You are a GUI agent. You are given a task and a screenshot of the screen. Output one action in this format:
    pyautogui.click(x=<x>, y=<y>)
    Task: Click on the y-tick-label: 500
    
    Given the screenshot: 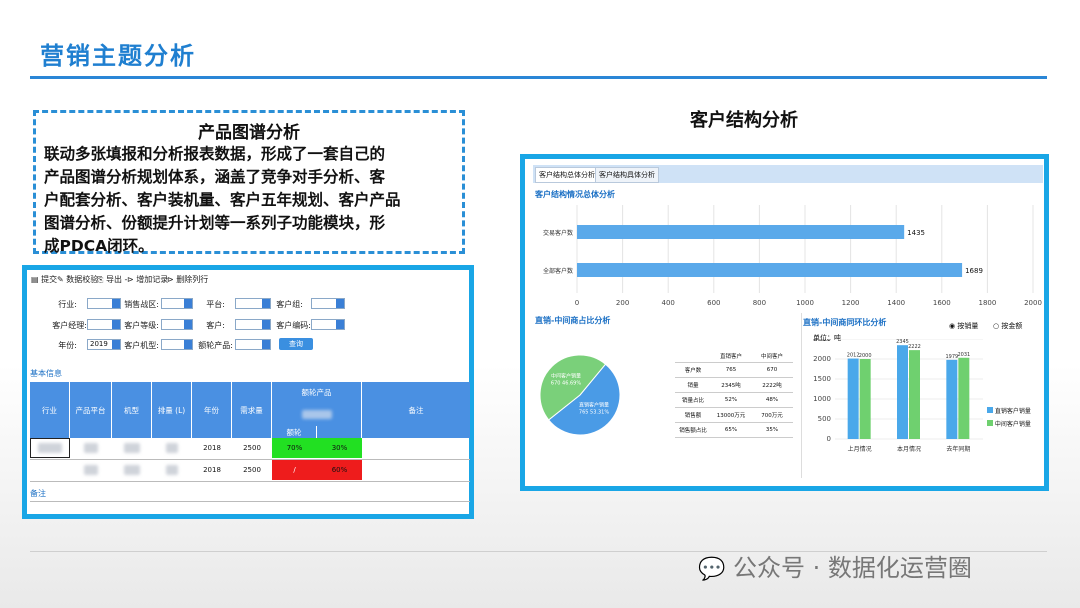 What is the action you would take?
    pyautogui.click(x=824, y=419)
    